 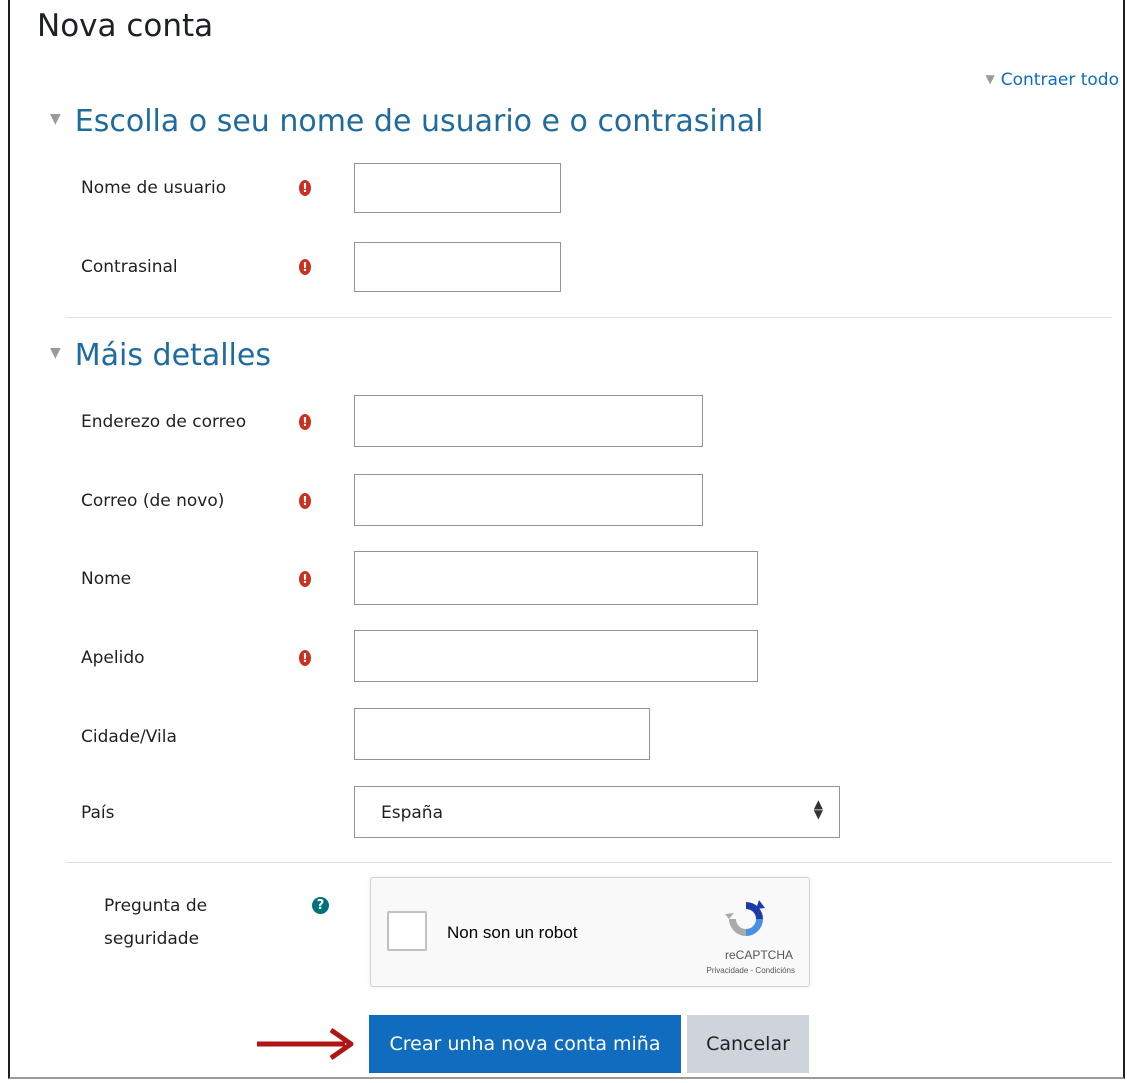 What do you see at coordinates (125, 26) in the screenshot?
I see `page-title: Nova conta` at bounding box center [125, 26].